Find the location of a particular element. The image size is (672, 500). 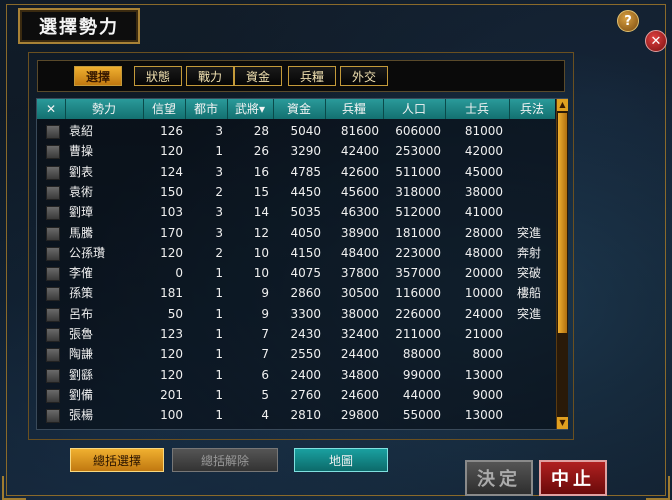

table-row: 張魯 123 1 7 2430 32400 211000 21000 is located at coordinates (296, 334).